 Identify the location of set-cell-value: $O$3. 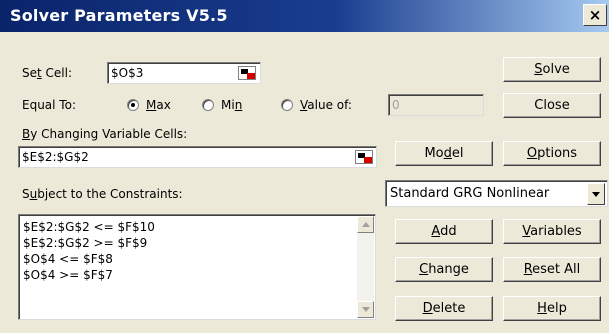
(127, 73).